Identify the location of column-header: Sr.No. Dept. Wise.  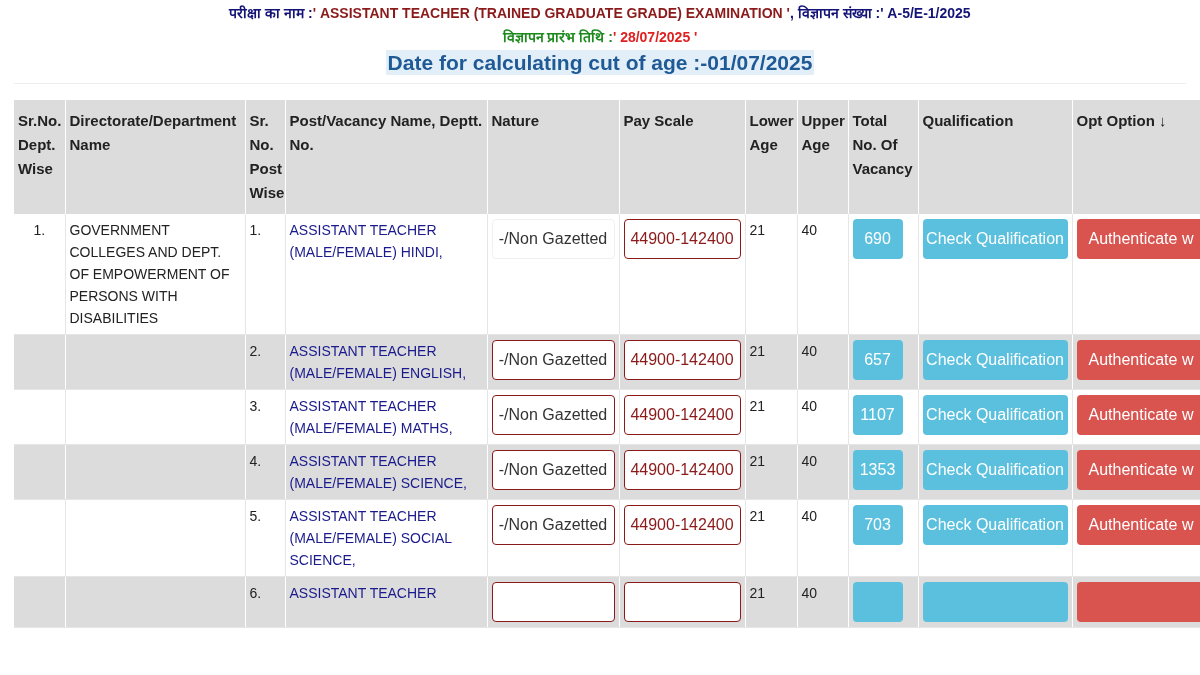
(39, 157).